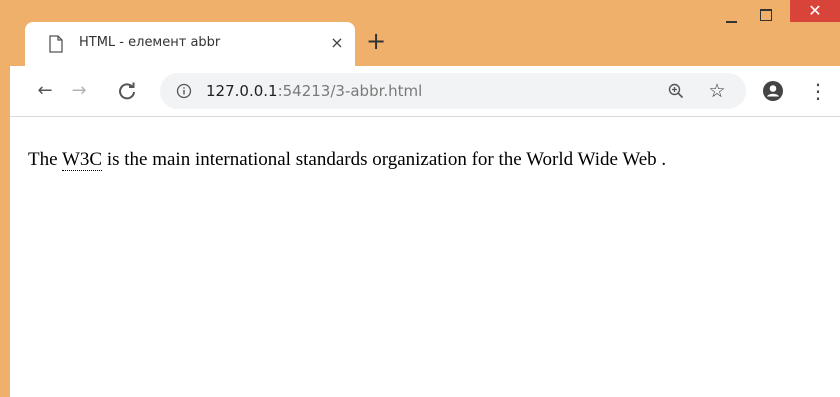 Image resolution: width=840 pixels, height=397 pixels. Describe the element at coordinates (676, 91) in the screenshot. I see `zoom-icon` at that location.